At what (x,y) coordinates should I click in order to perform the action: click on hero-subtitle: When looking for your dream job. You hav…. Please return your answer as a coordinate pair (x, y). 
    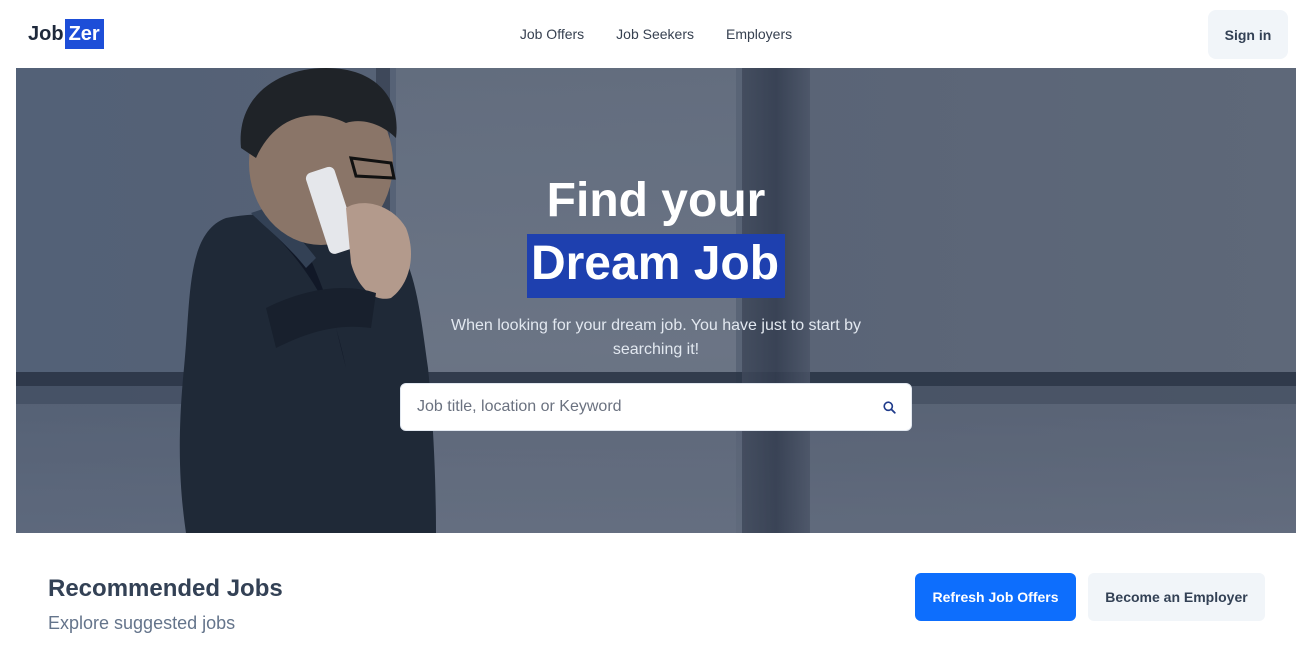
    Looking at the image, I should click on (655, 337).